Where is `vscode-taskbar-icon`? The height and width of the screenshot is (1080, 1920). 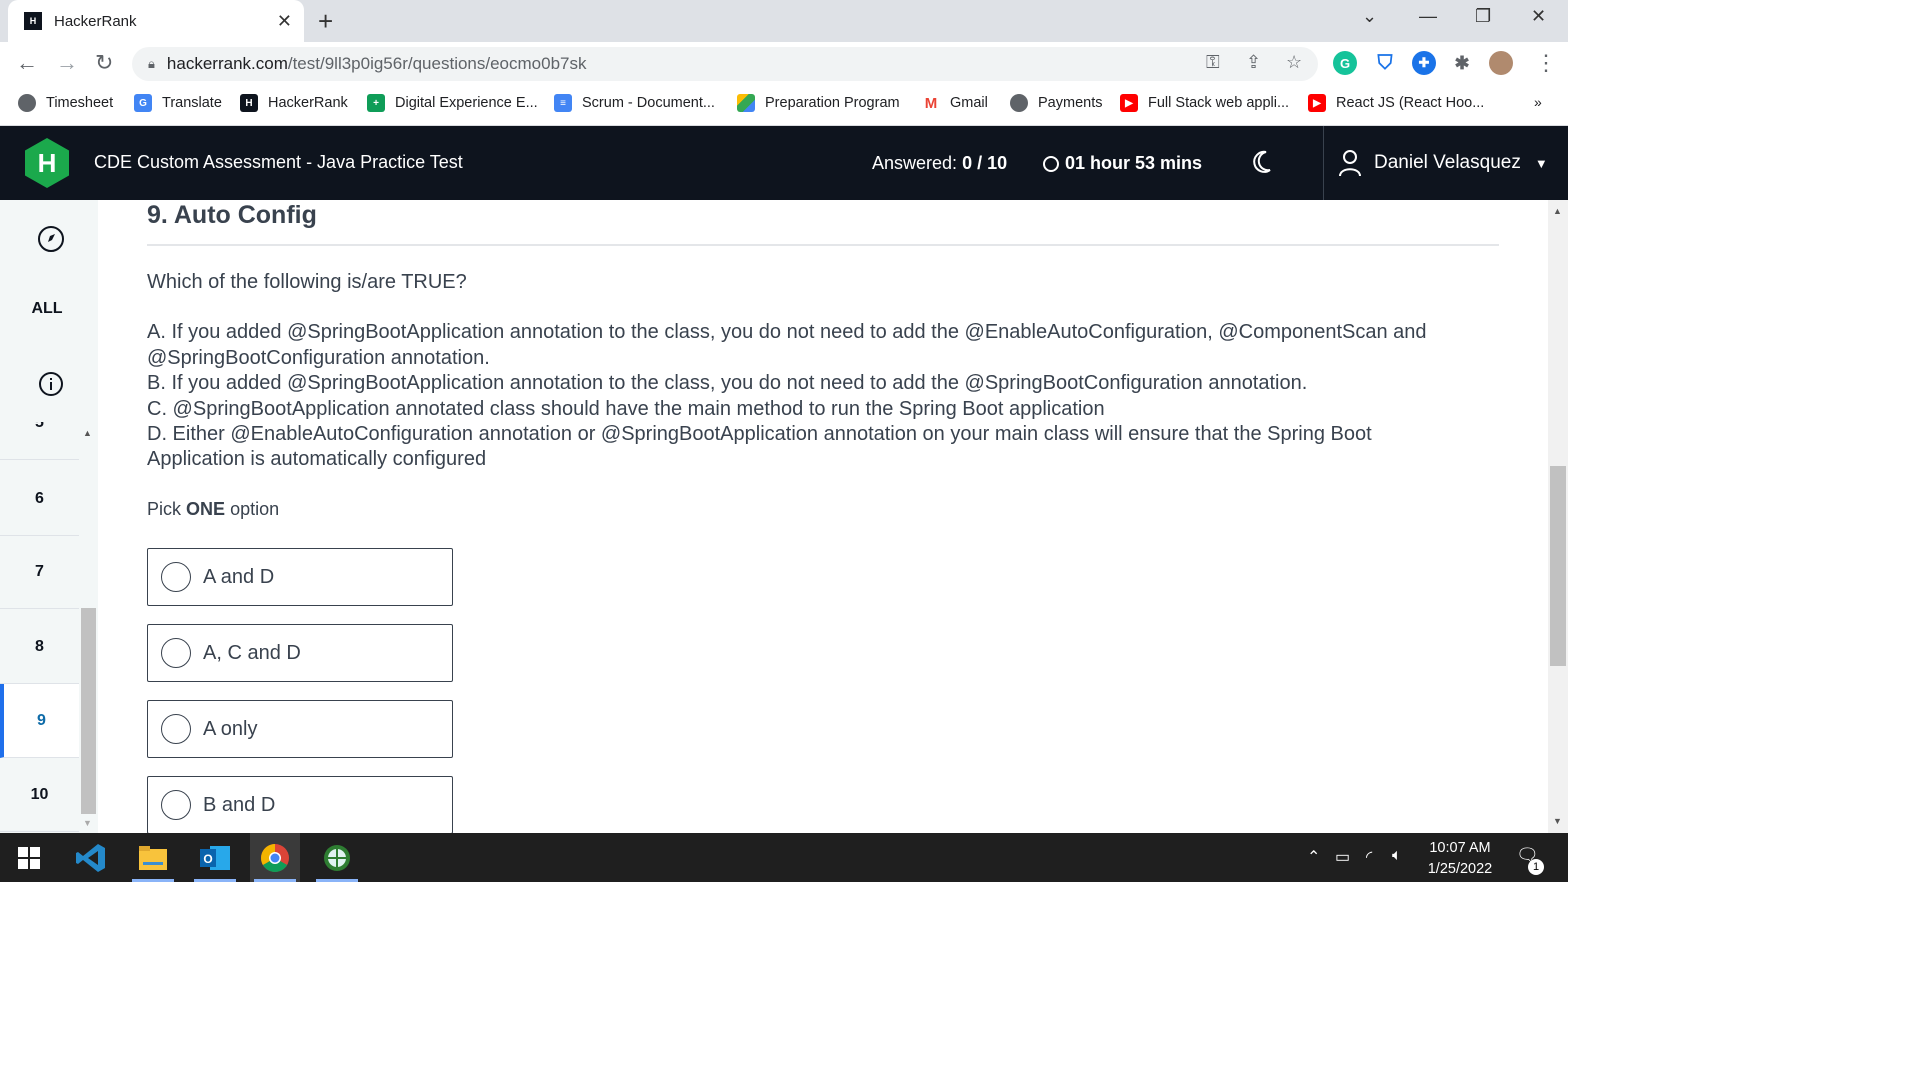
vscode-taskbar-icon is located at coordinates (91, 857).